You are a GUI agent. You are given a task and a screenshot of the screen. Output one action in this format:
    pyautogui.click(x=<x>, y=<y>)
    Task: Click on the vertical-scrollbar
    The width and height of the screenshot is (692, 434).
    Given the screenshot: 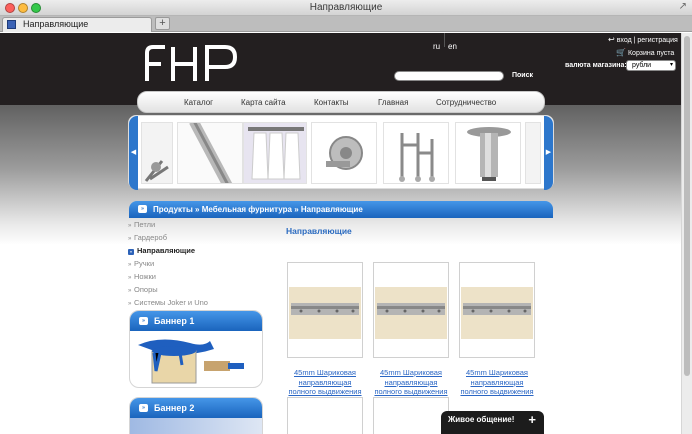 What is the action you would take?
    pyautogui.click(x=686, y=233)
    